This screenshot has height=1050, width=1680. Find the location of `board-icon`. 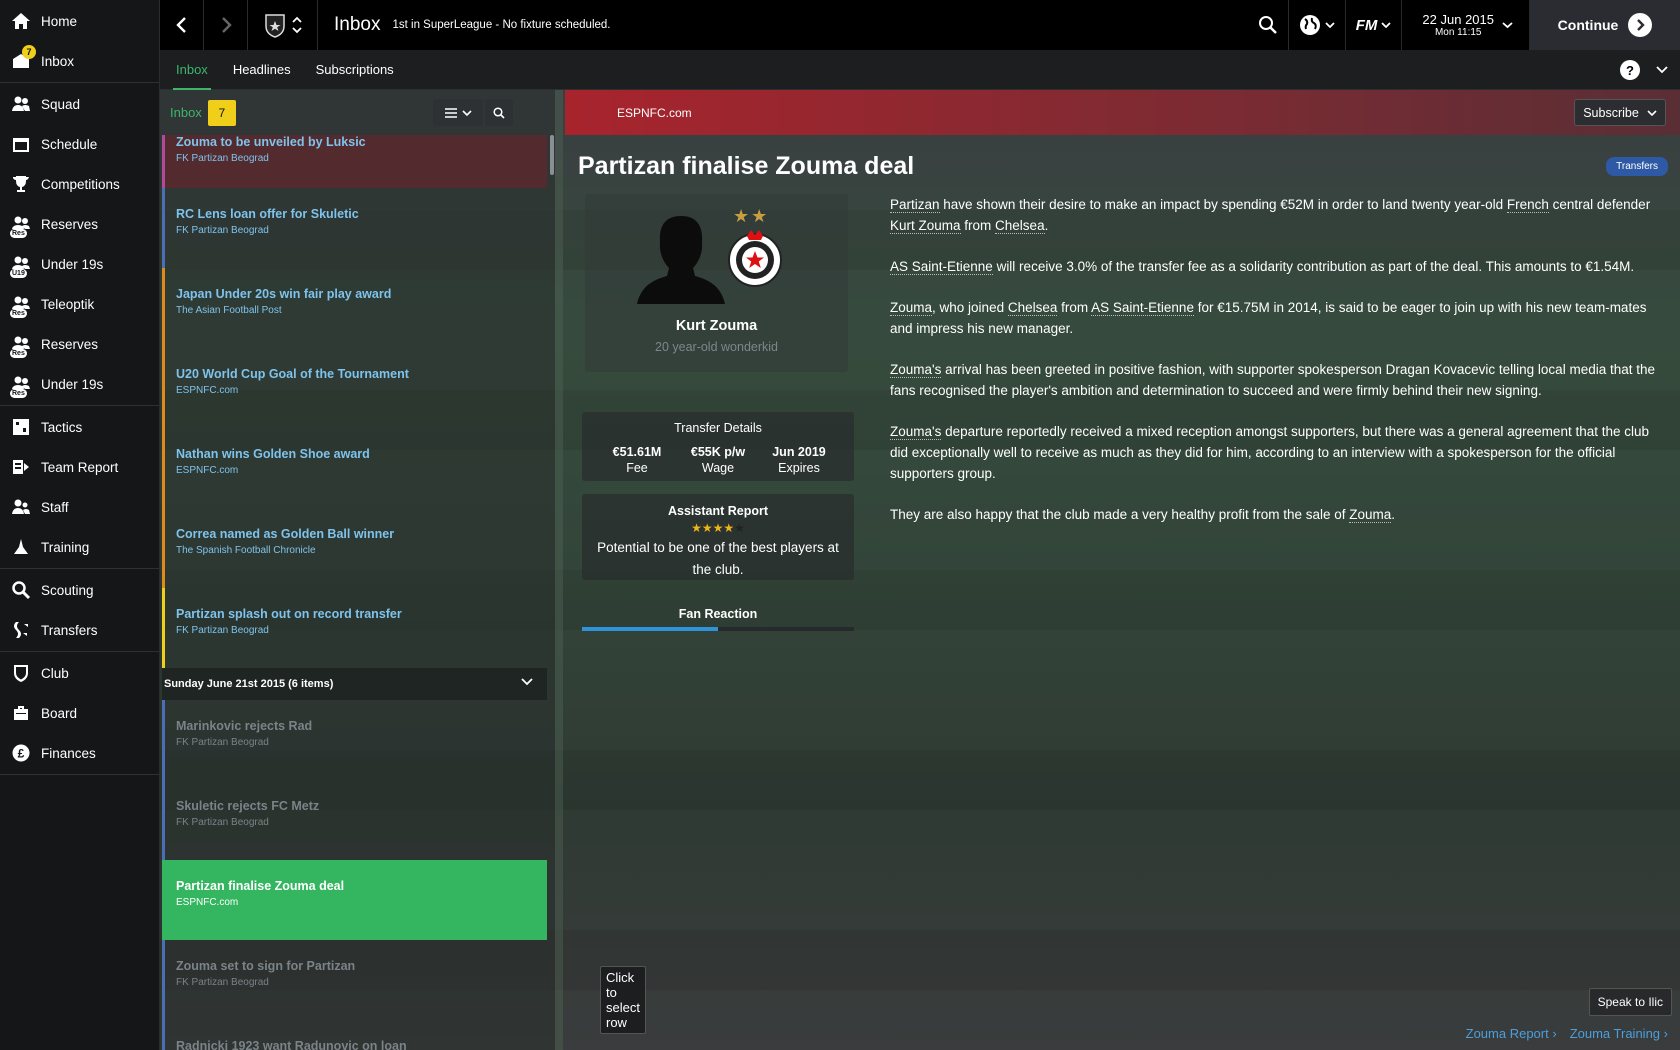

board-icon is located at coordinates (21, 713).